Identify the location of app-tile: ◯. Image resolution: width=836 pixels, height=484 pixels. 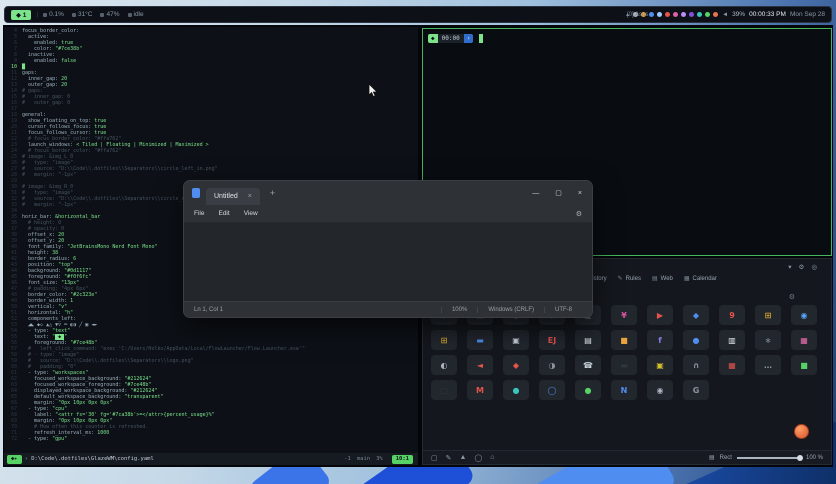
(552, 390).